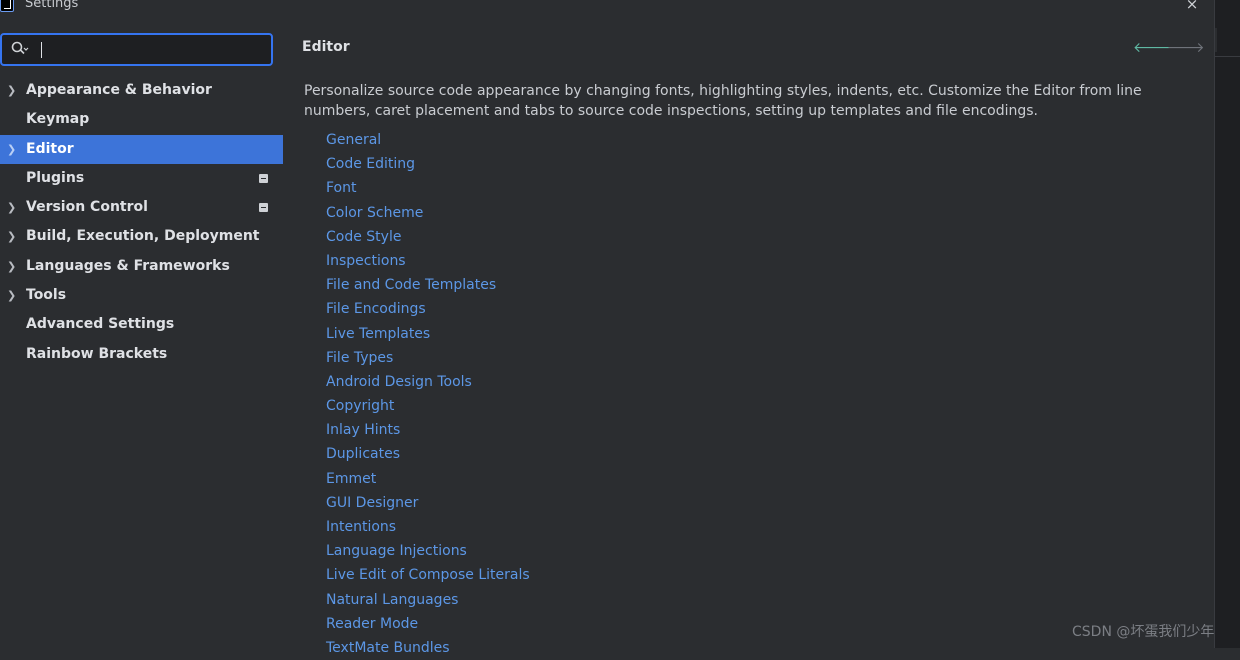  What do you see at coordinates (428, 406) in the screenshot?
I see `subsection-link: Copyright` at bounding box center [428, 406].